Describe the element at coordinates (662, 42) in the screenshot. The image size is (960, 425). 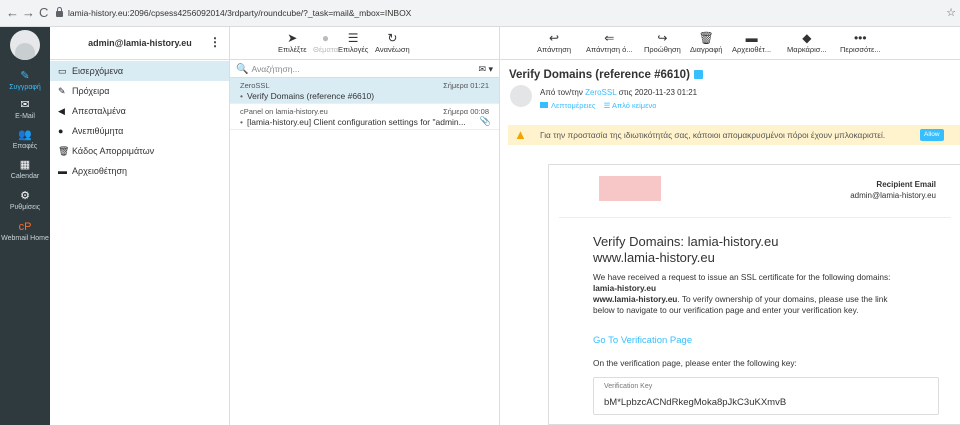
I see `forward-button: ↪ Προώθηση` at that location.